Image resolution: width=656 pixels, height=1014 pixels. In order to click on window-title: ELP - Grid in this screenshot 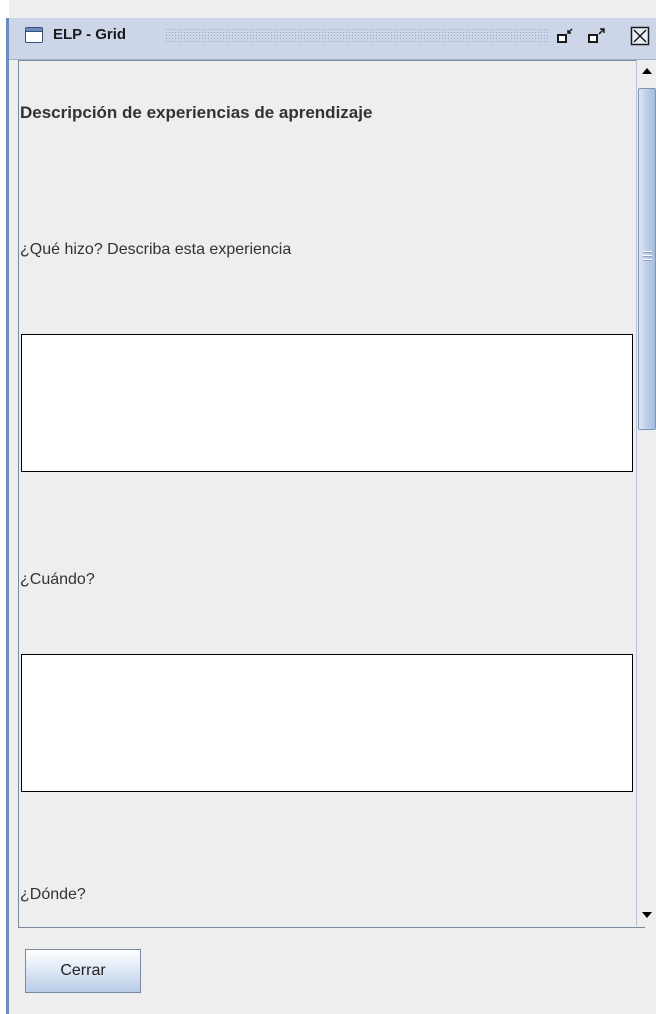, I will do `click(90, 34)`.